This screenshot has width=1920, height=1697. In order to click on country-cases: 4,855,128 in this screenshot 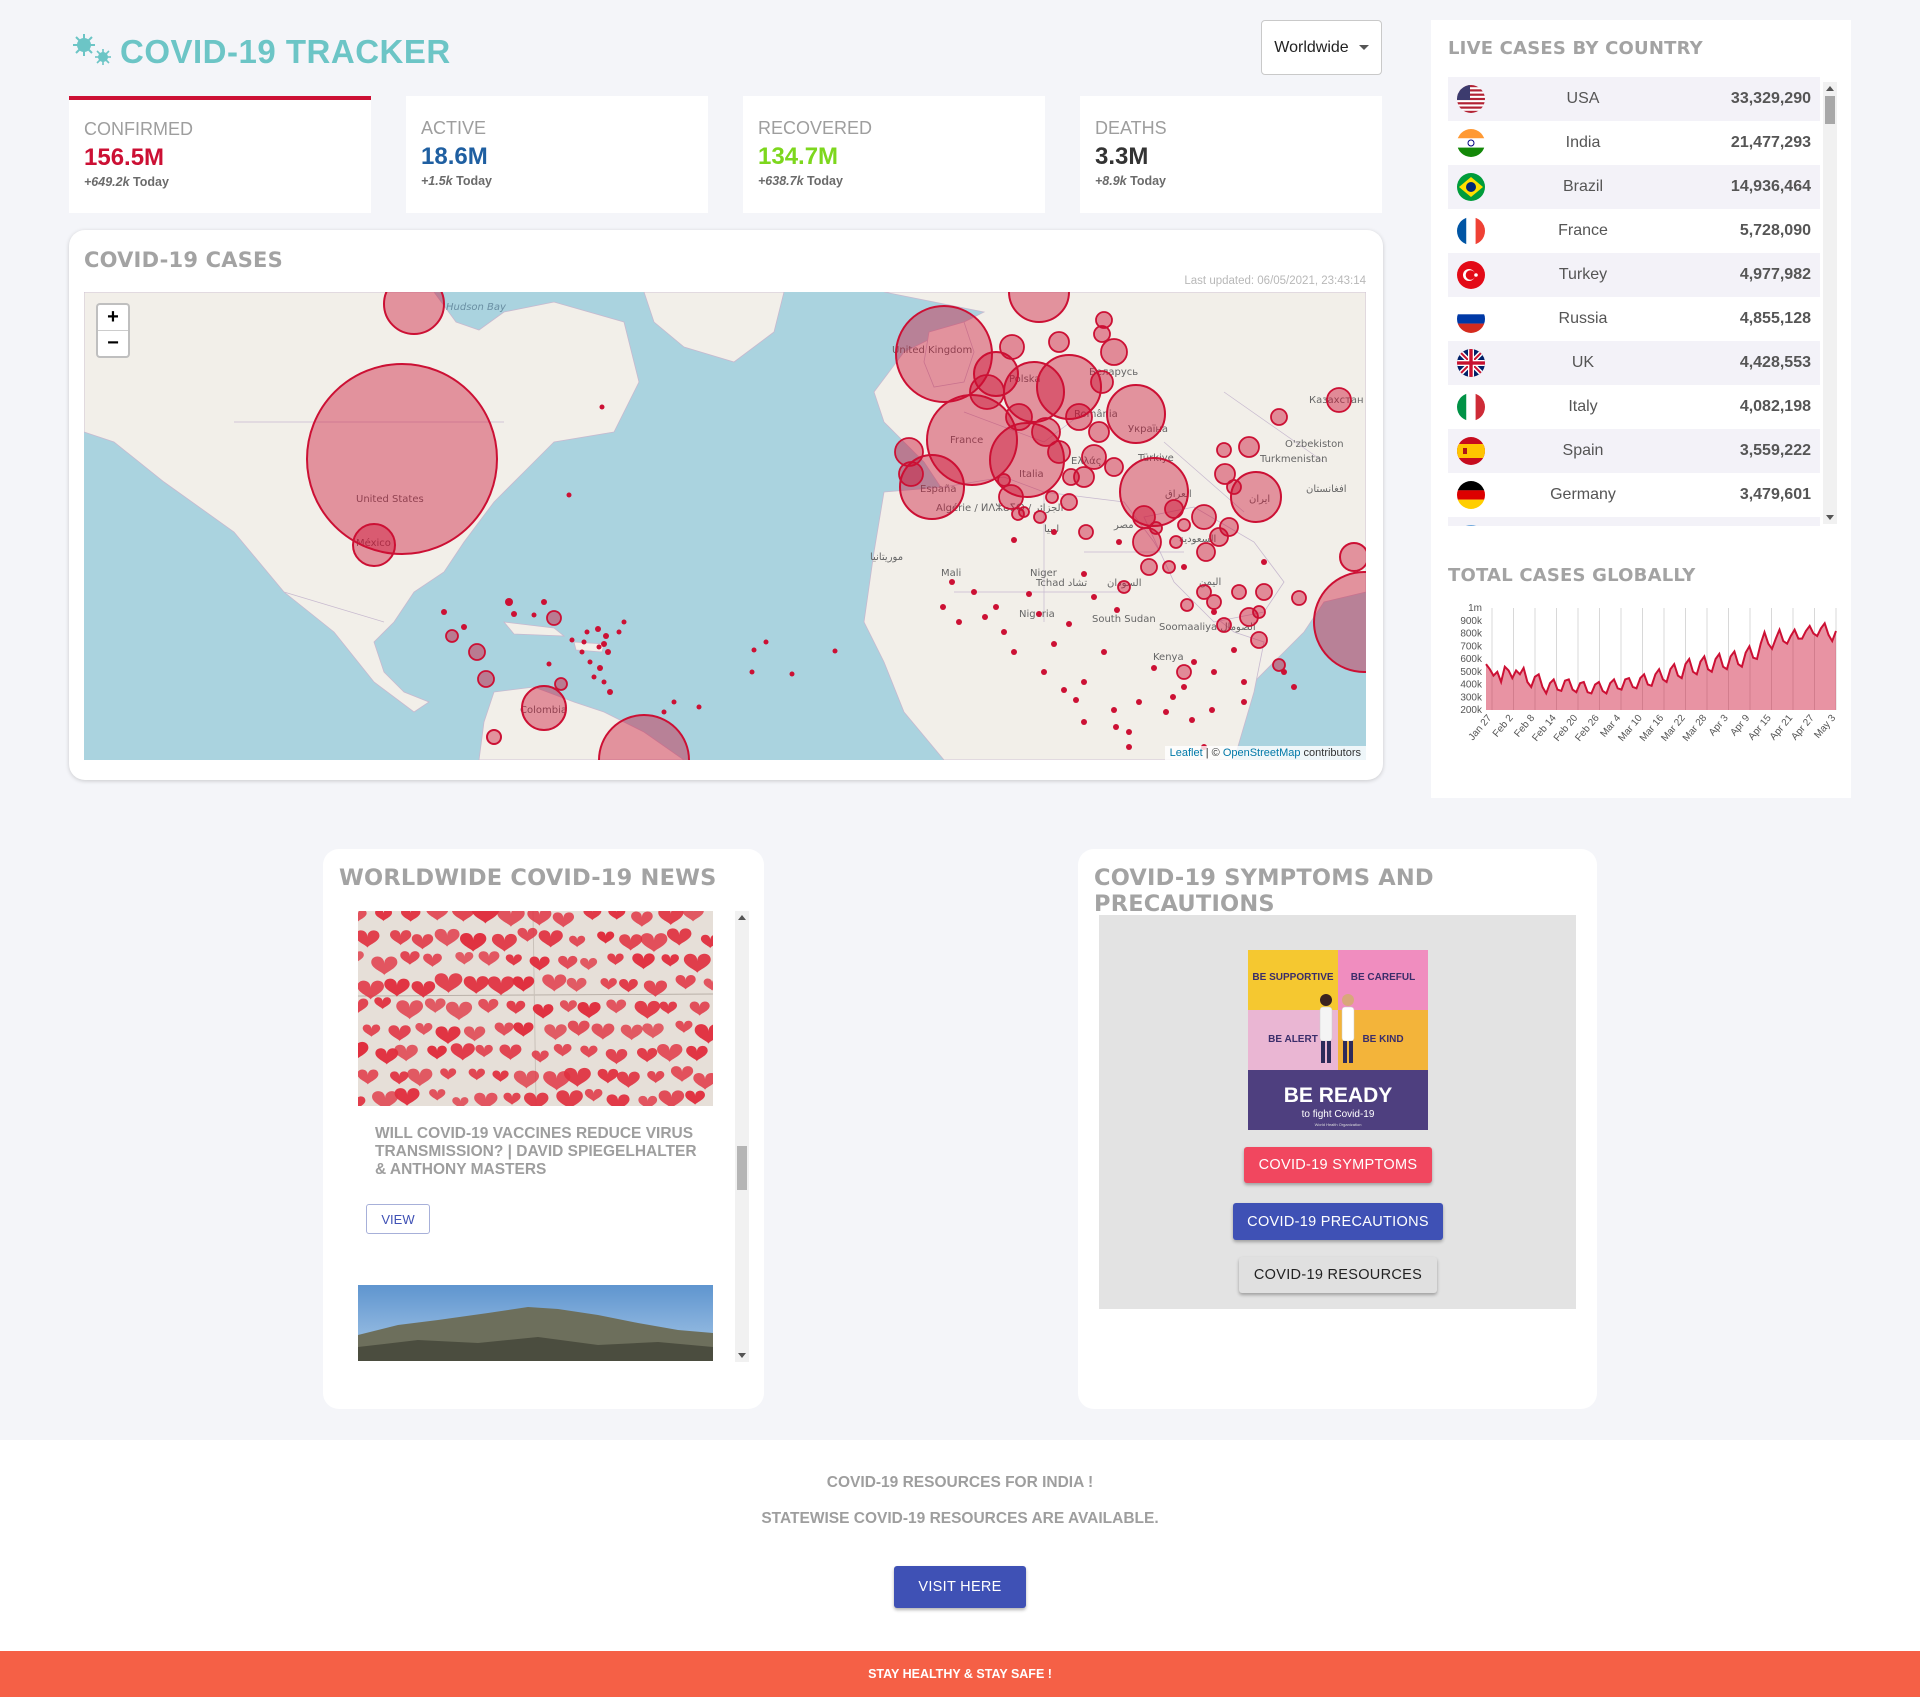, I will do `click(1775, 318)`.